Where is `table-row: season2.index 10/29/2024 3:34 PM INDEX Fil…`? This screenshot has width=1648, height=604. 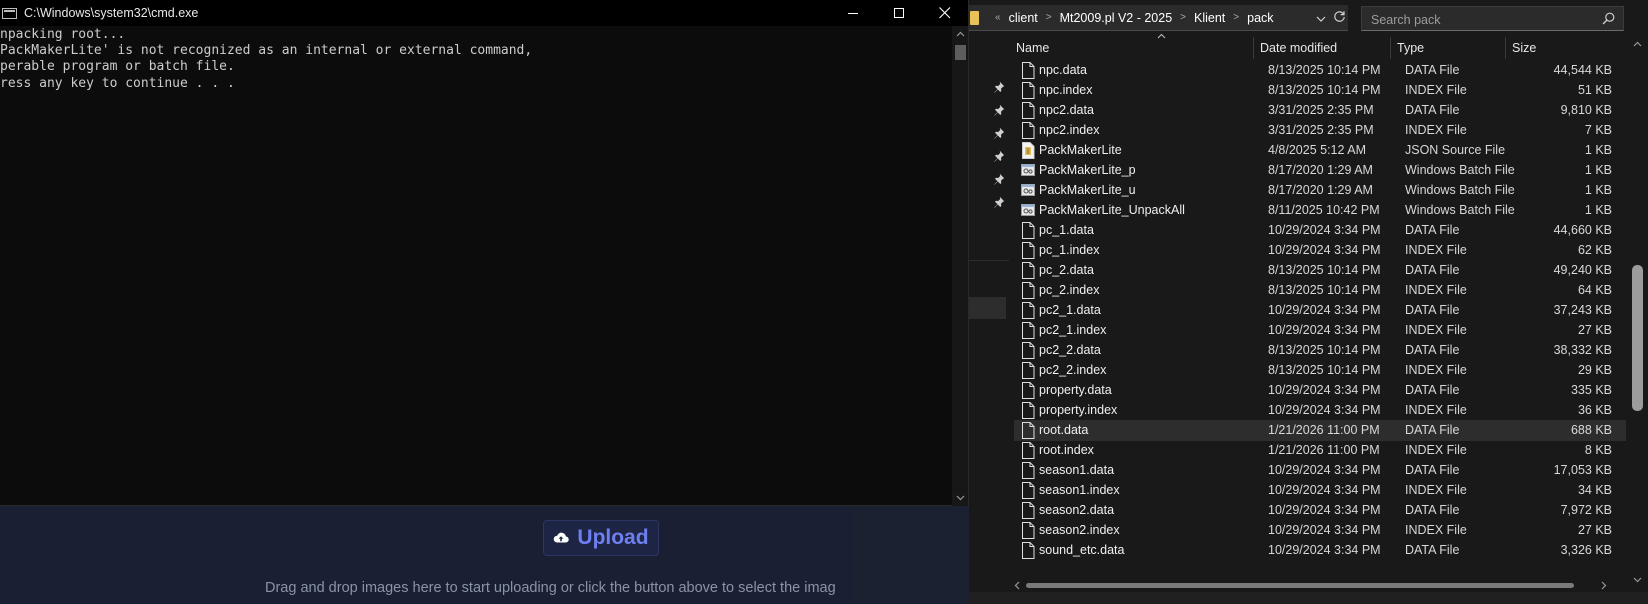 table-row: season2.index 10/29/2024 3:34 PM INDEX Fil… is located at coordinates (1320, 530).